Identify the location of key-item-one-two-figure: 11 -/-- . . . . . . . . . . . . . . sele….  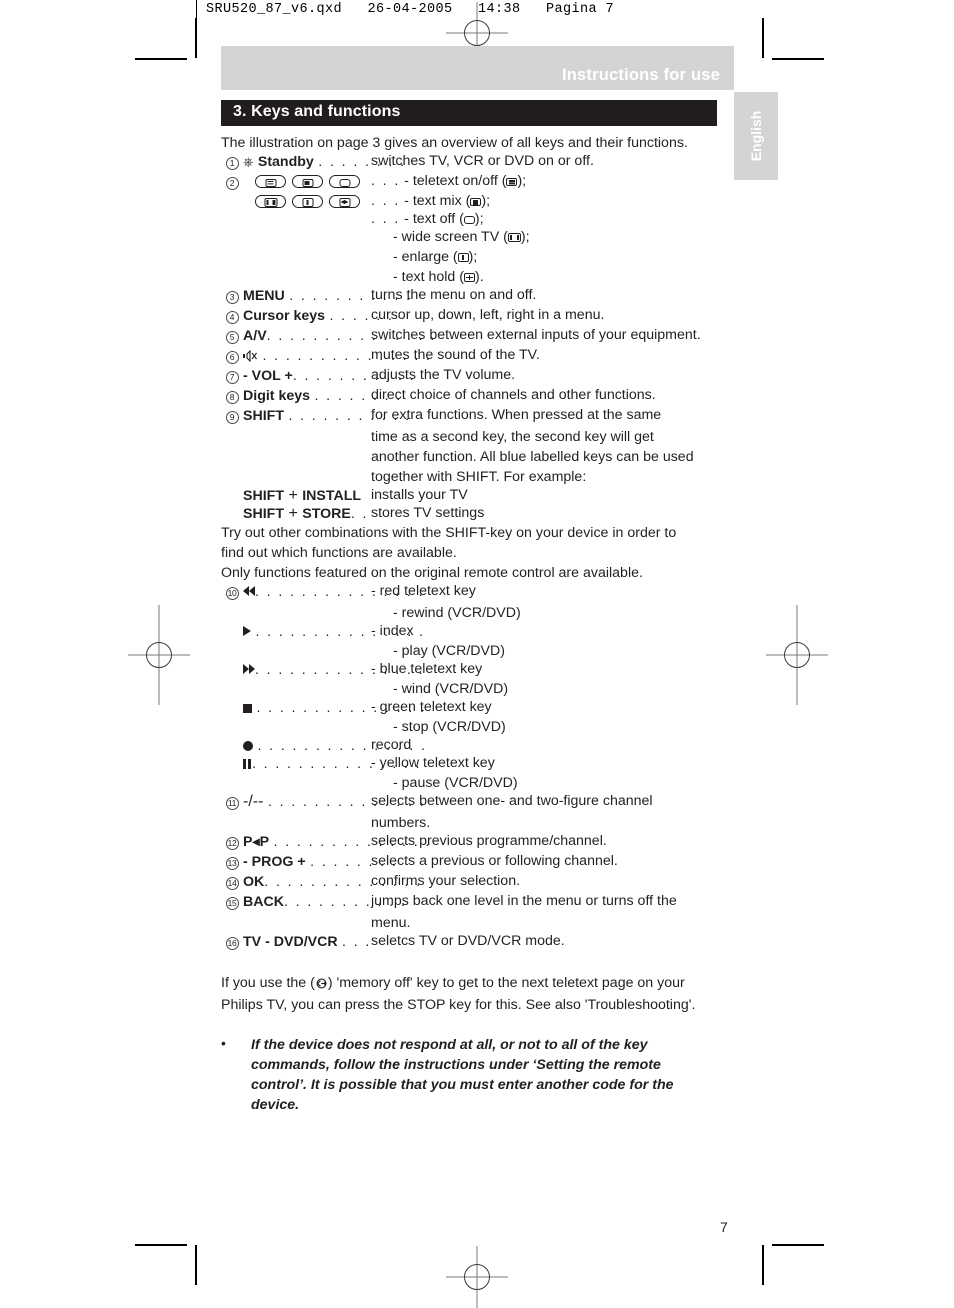
(471, 803).